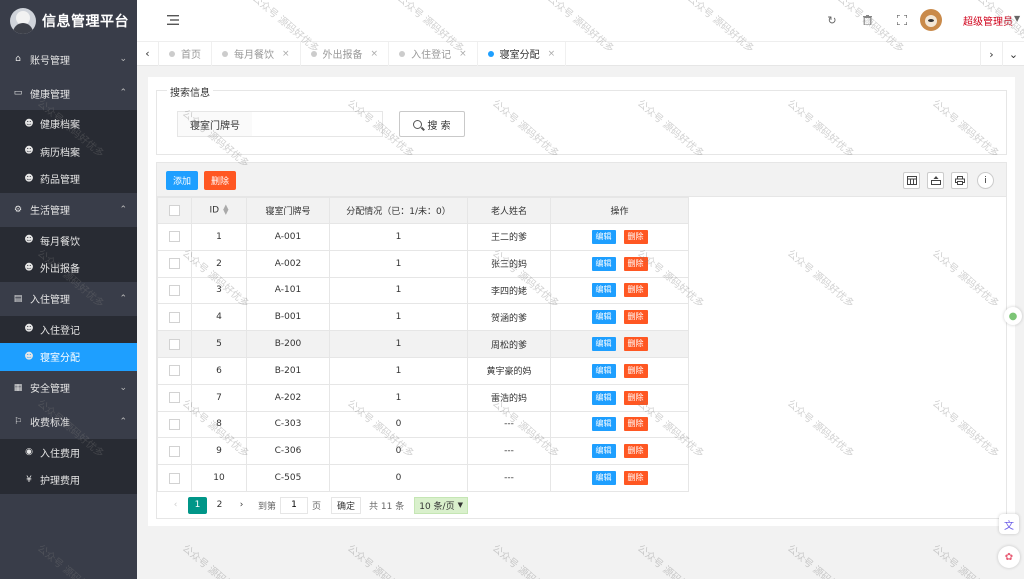 The height and width of the screenshot is (579, 1024). What do you see at coordinates (1013, 54) in the screenshot?
I see `tabs-menu-chevron-down-icon: ⌄` at bounding box center [1013, 54].